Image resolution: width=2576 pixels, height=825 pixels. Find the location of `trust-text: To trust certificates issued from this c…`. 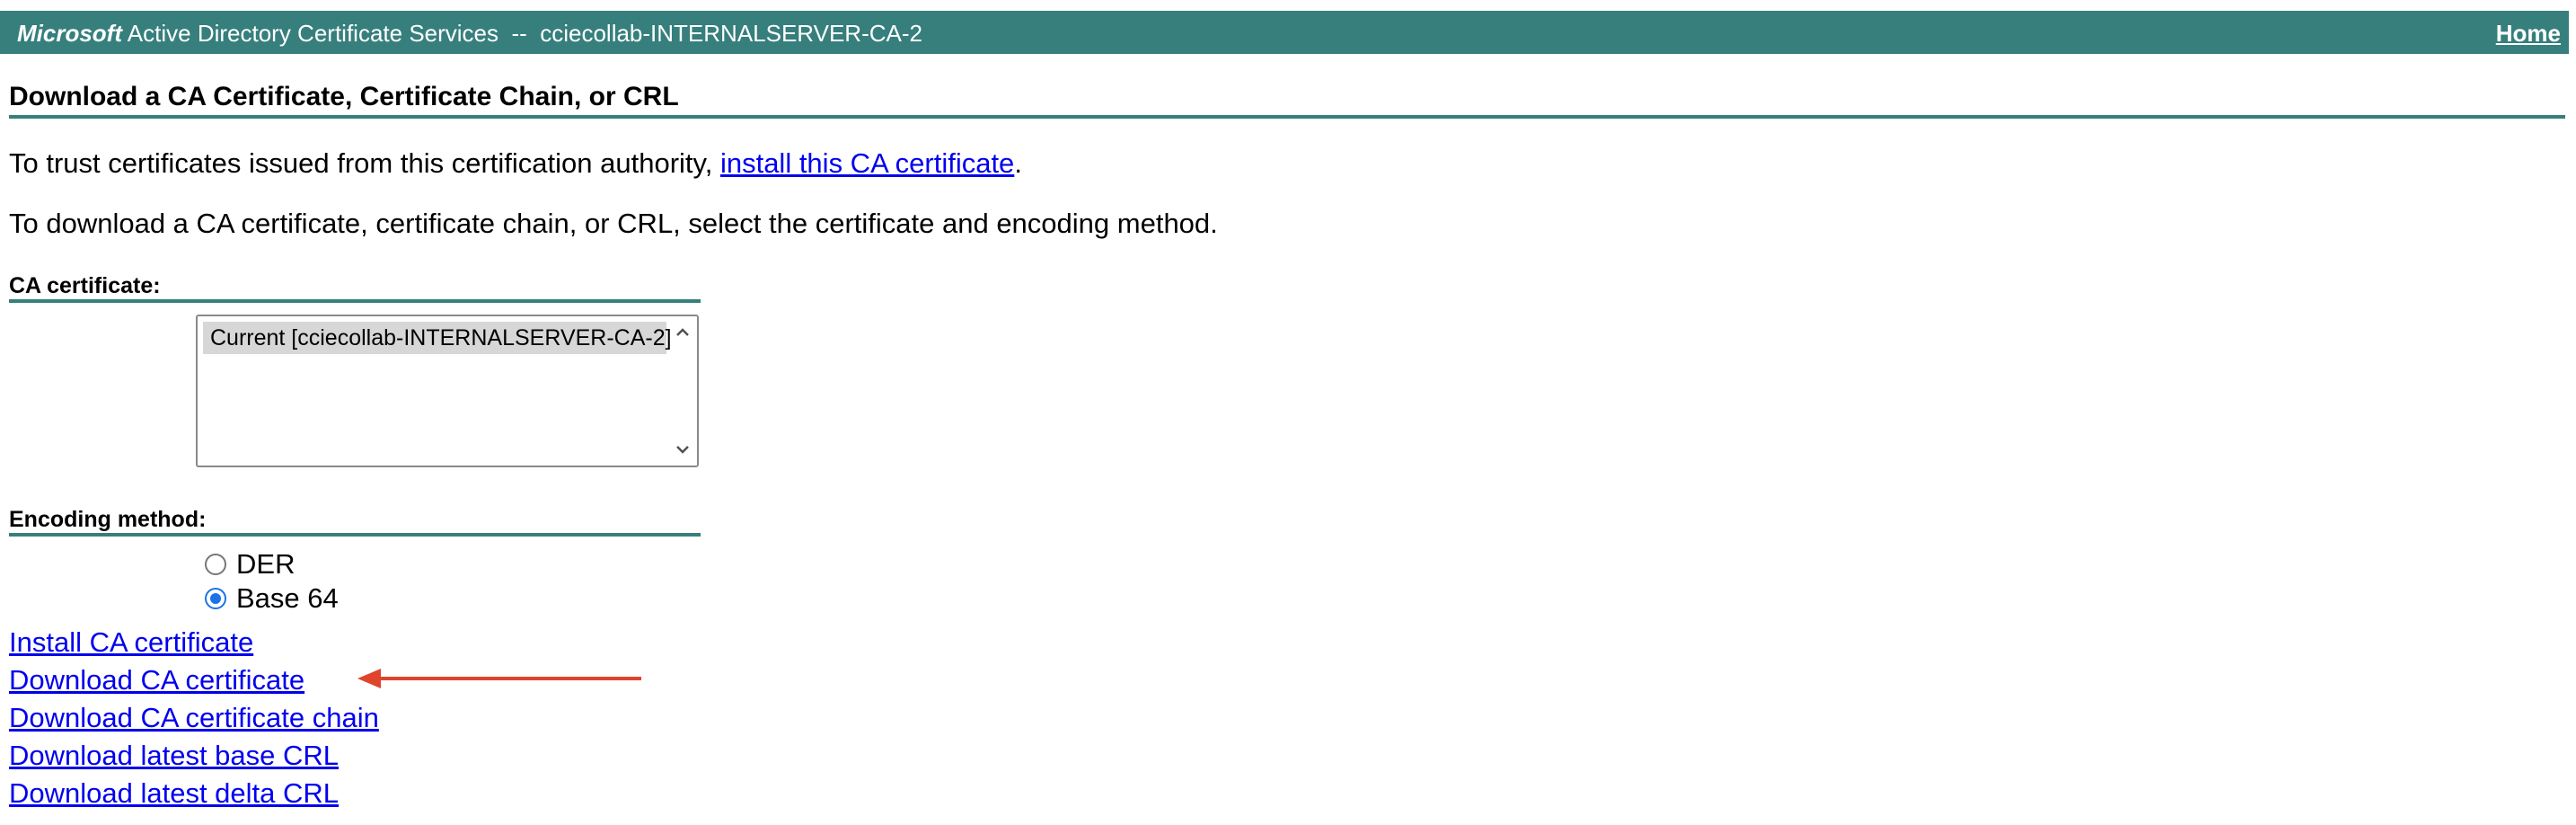

trust-text: To trust certificates issued from this c… is located at coordinates (364, 163).